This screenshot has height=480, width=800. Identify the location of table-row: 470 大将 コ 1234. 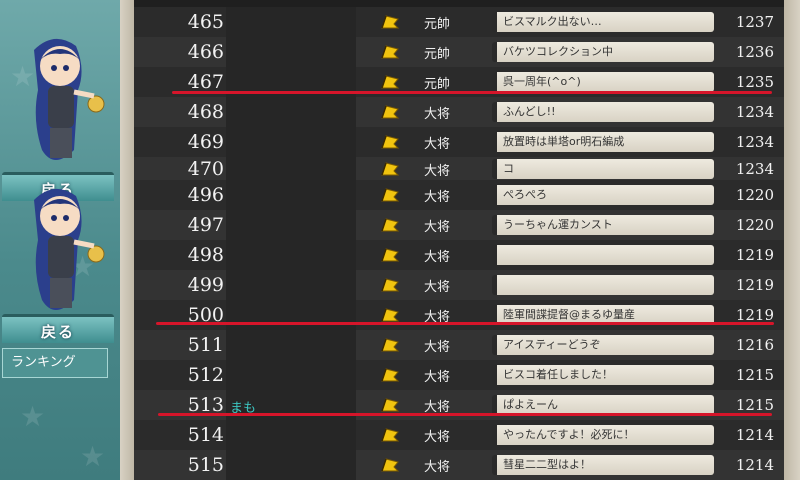
(459, 168).